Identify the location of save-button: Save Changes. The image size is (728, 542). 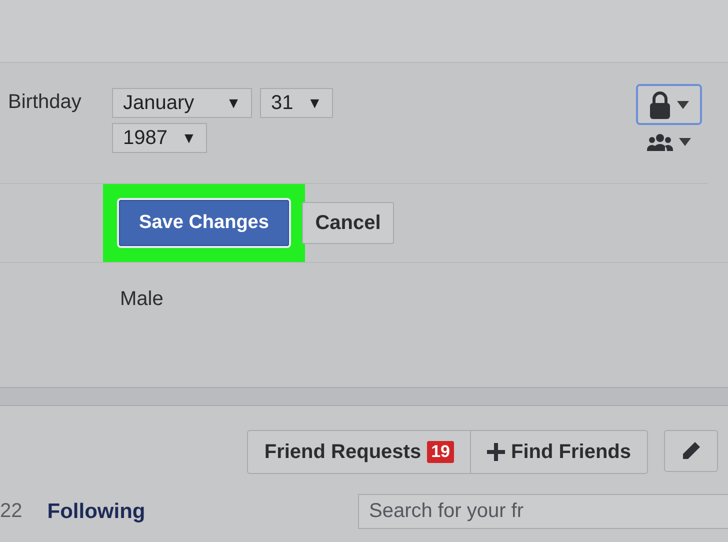
(204, 223).